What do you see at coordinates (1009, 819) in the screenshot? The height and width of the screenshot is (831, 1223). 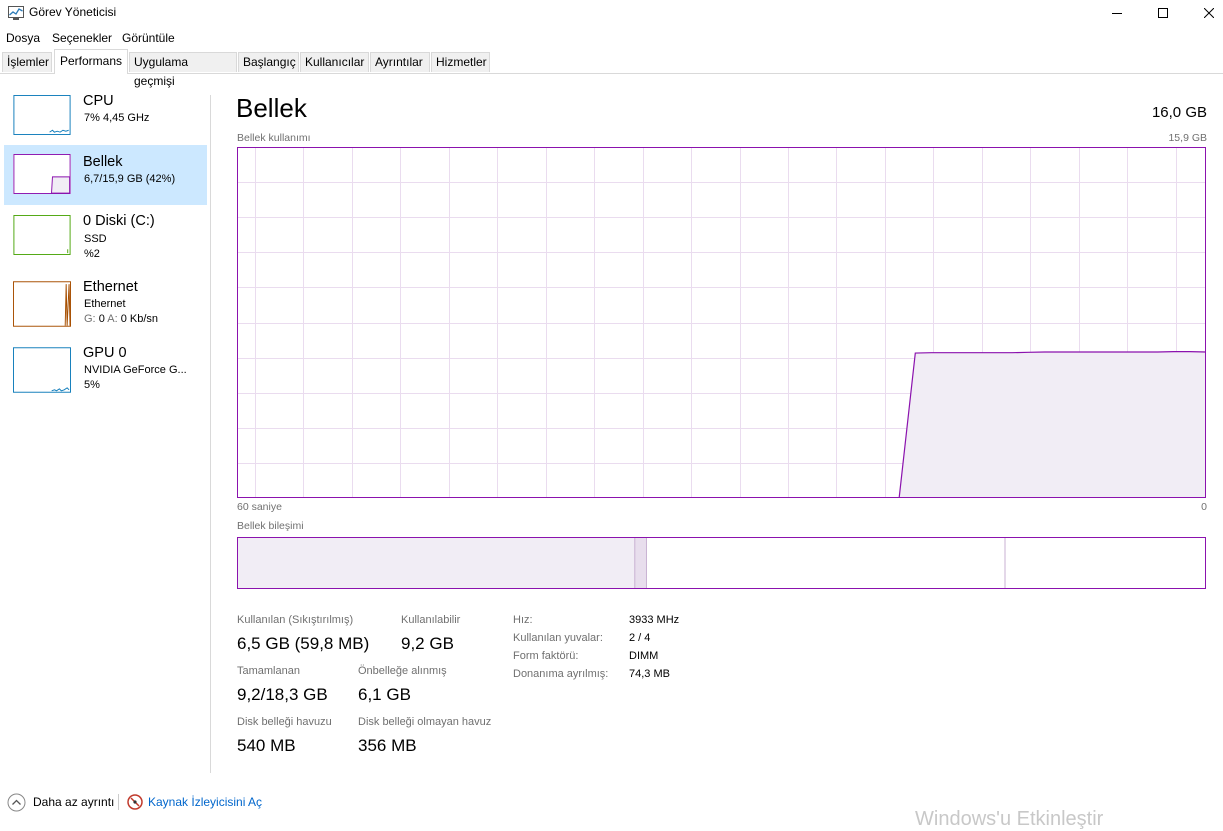 I see `activation-watermark: Windows'u Etkinleştir` at bounding box center [1009, 819].